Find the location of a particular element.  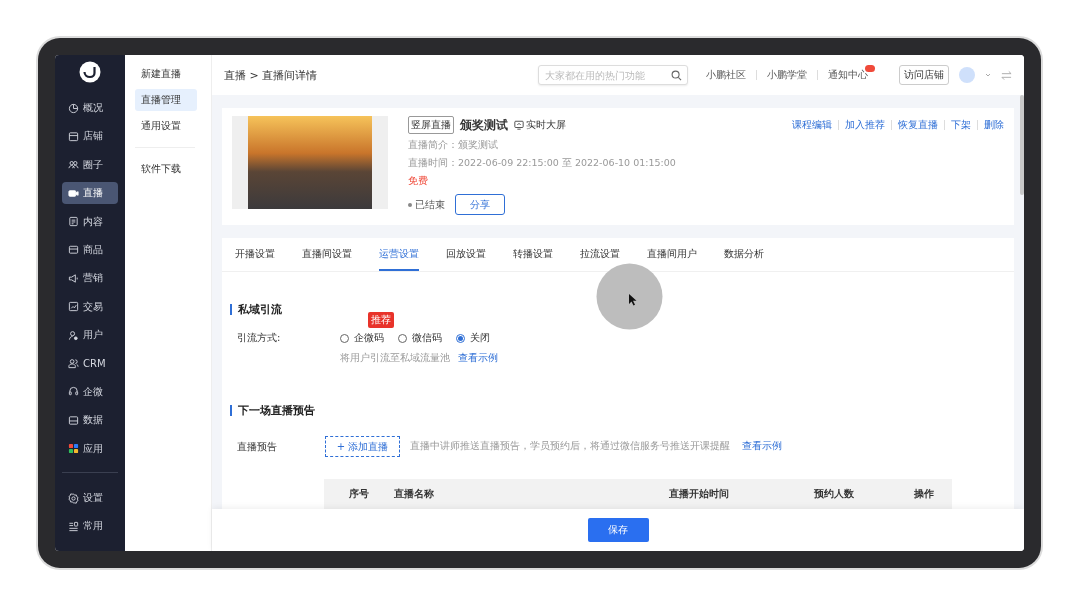

swap-icon is located at coordinates (1006, 75).